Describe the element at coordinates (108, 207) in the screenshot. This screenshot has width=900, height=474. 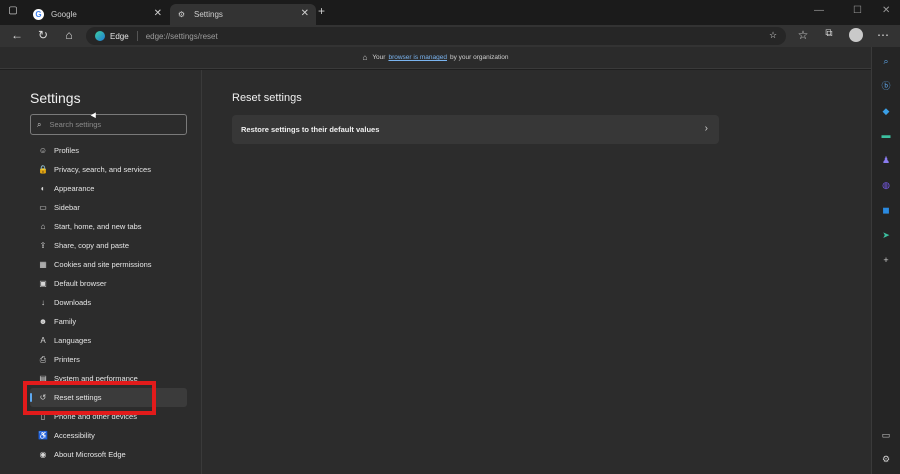
I see `sidebar-item-sidebar: ▭ Sidebar` at that location.